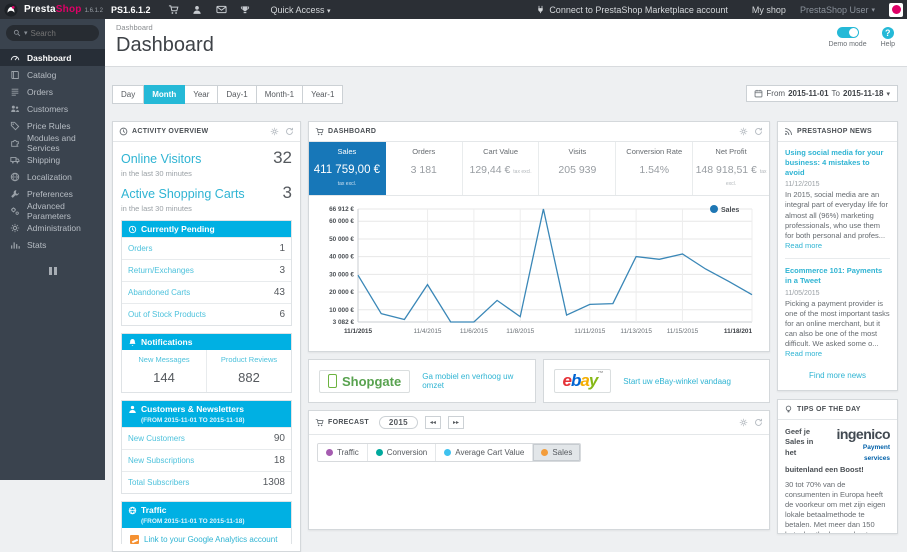 This screenshot has width=907, height=552. What do you see at coordinates (52, 57) in the screenshot?
I see `sidebar-item-dashboard: Dashboard` at bounding box center [52, 57].